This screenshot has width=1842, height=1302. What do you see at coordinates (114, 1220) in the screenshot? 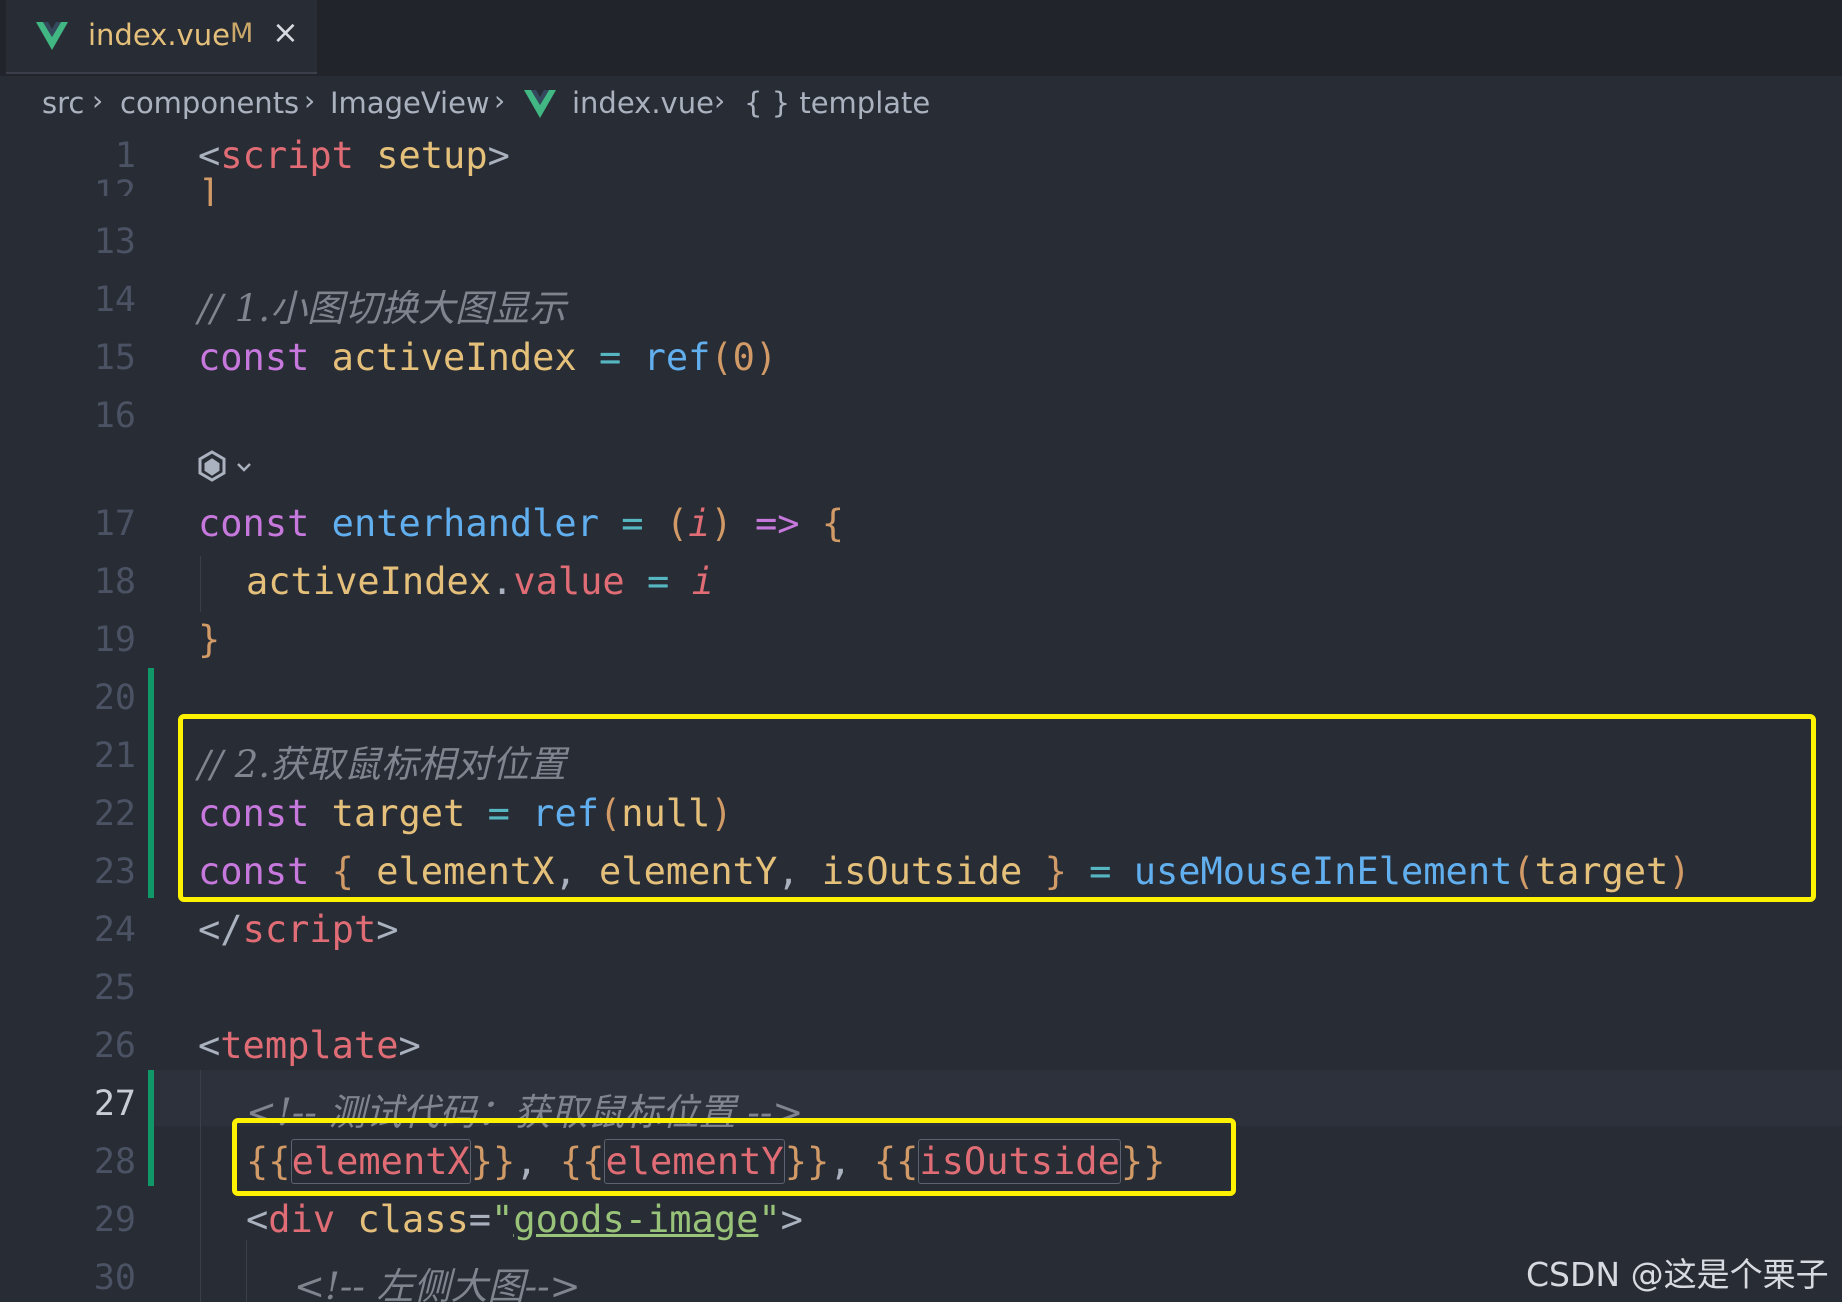
I see `line-number: 29` at bounding box center [114, 1220].